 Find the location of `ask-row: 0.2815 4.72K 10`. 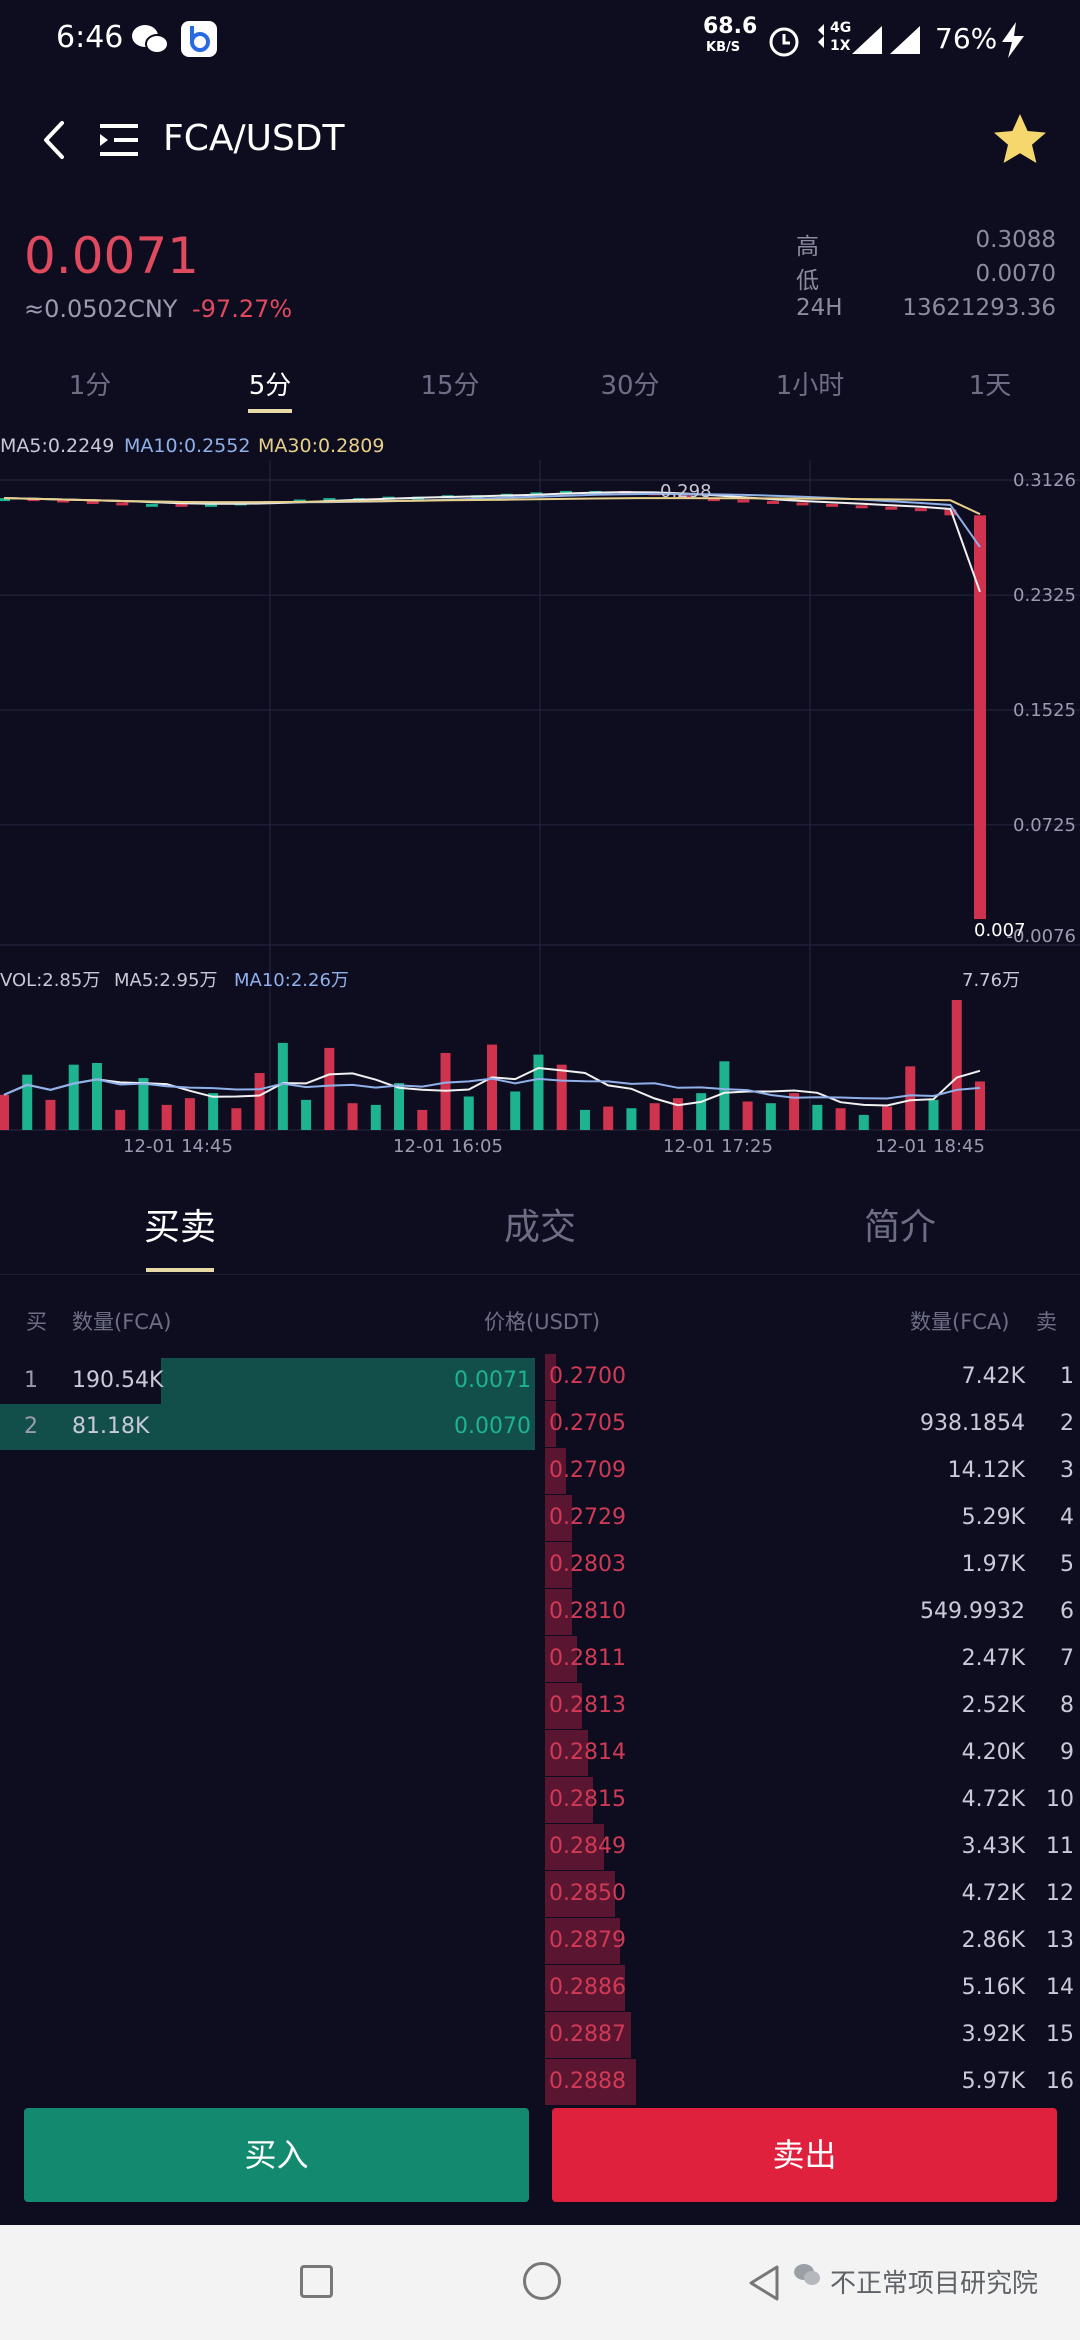

ask-row: 0.2815 4.72K 10 is located at coordinates (812, 1800).